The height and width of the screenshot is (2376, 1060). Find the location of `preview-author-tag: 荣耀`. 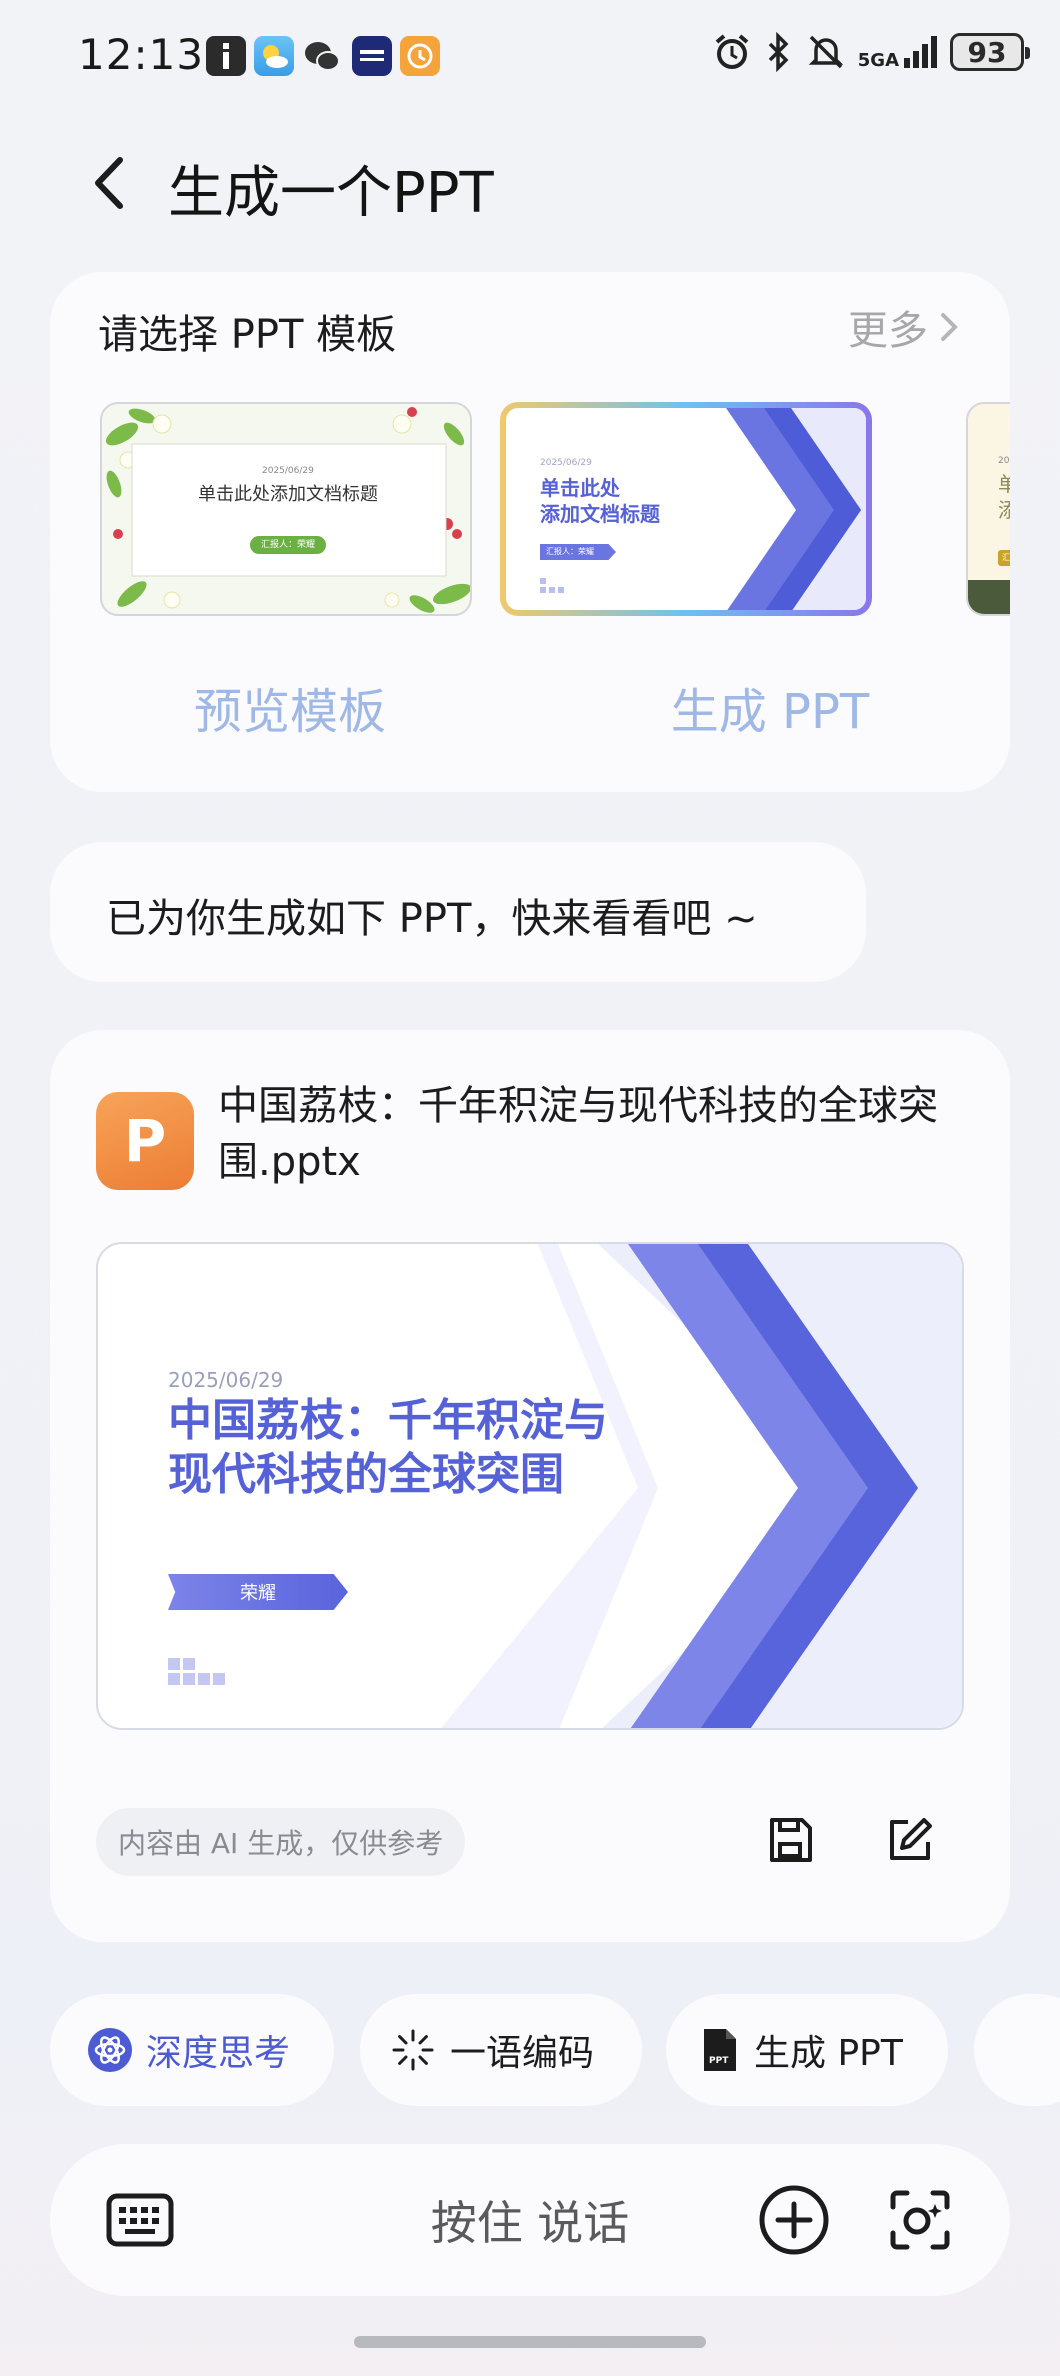

preview-author-tag: 荣耀 is located at coordinates (258, 1592).